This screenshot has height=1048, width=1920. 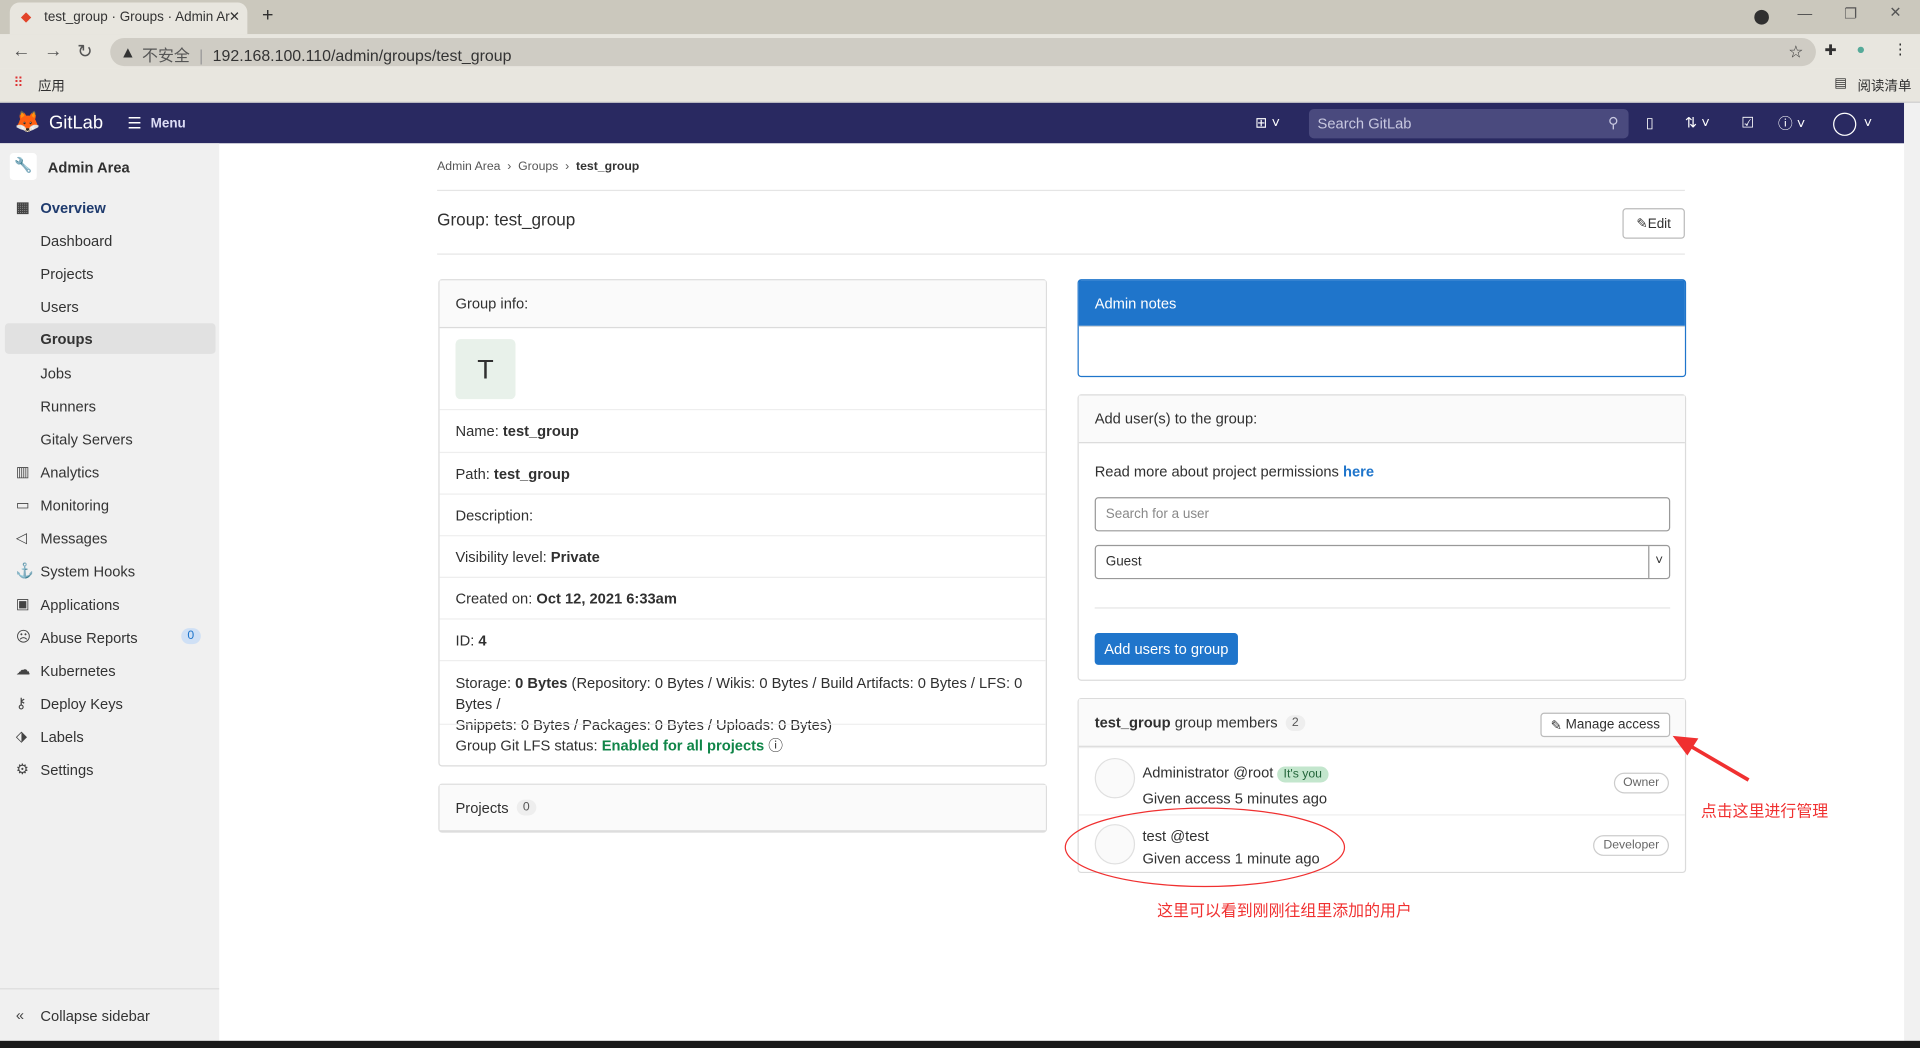 What do you see at coordinates (1764, 811) in the screenshot?
I see `annotation-arrow-note: 点击这里进行管理` at bounding box center [1764, 811].